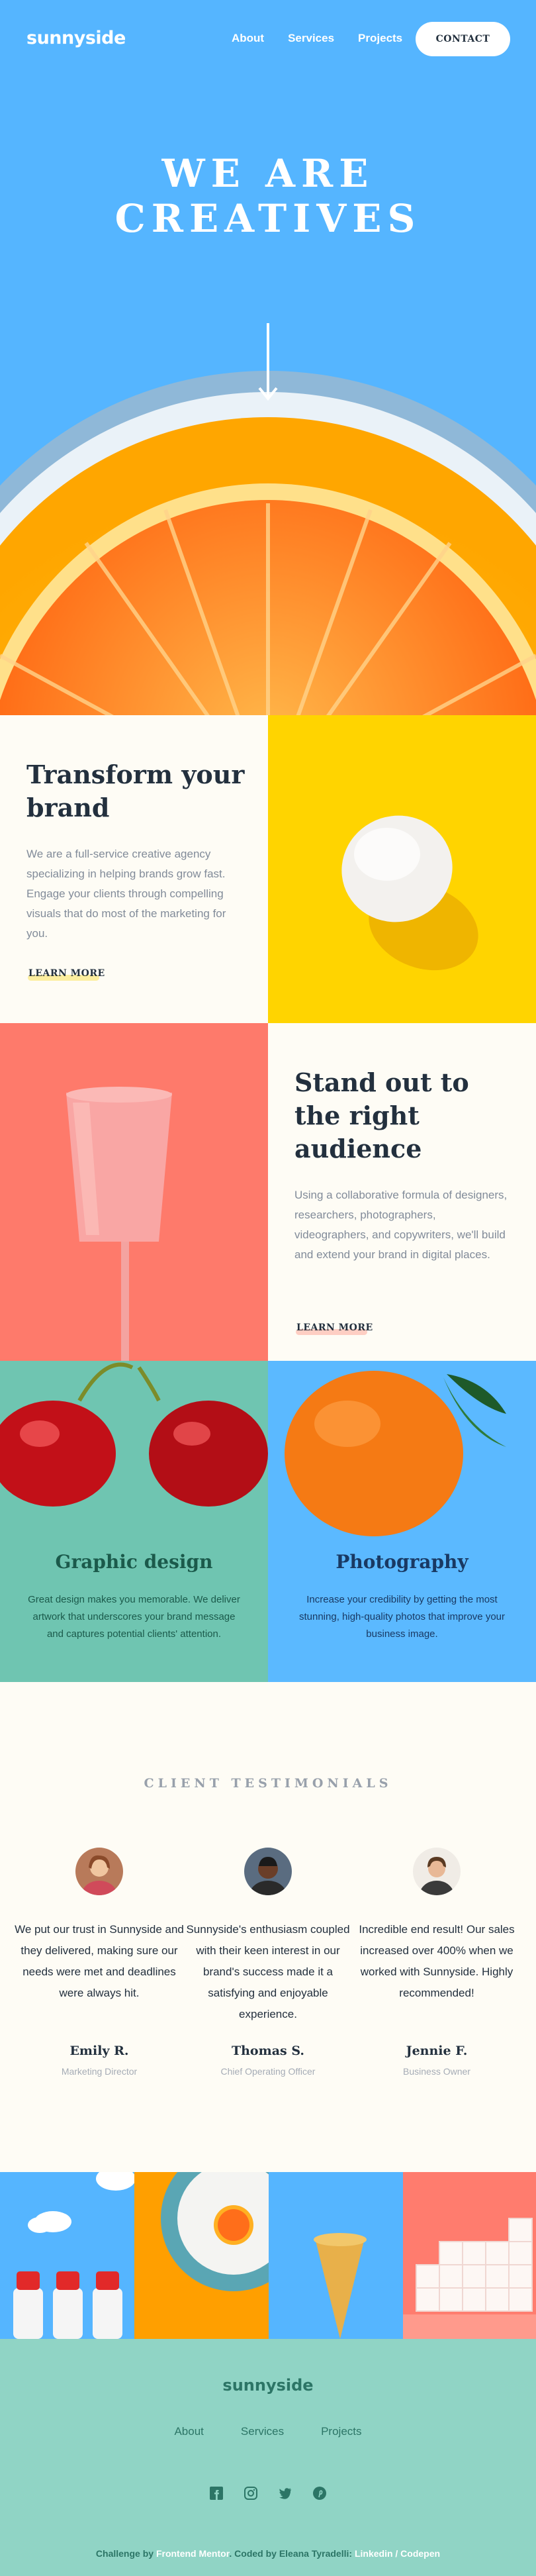  I want to click on cup-image, so click(134, 1192).